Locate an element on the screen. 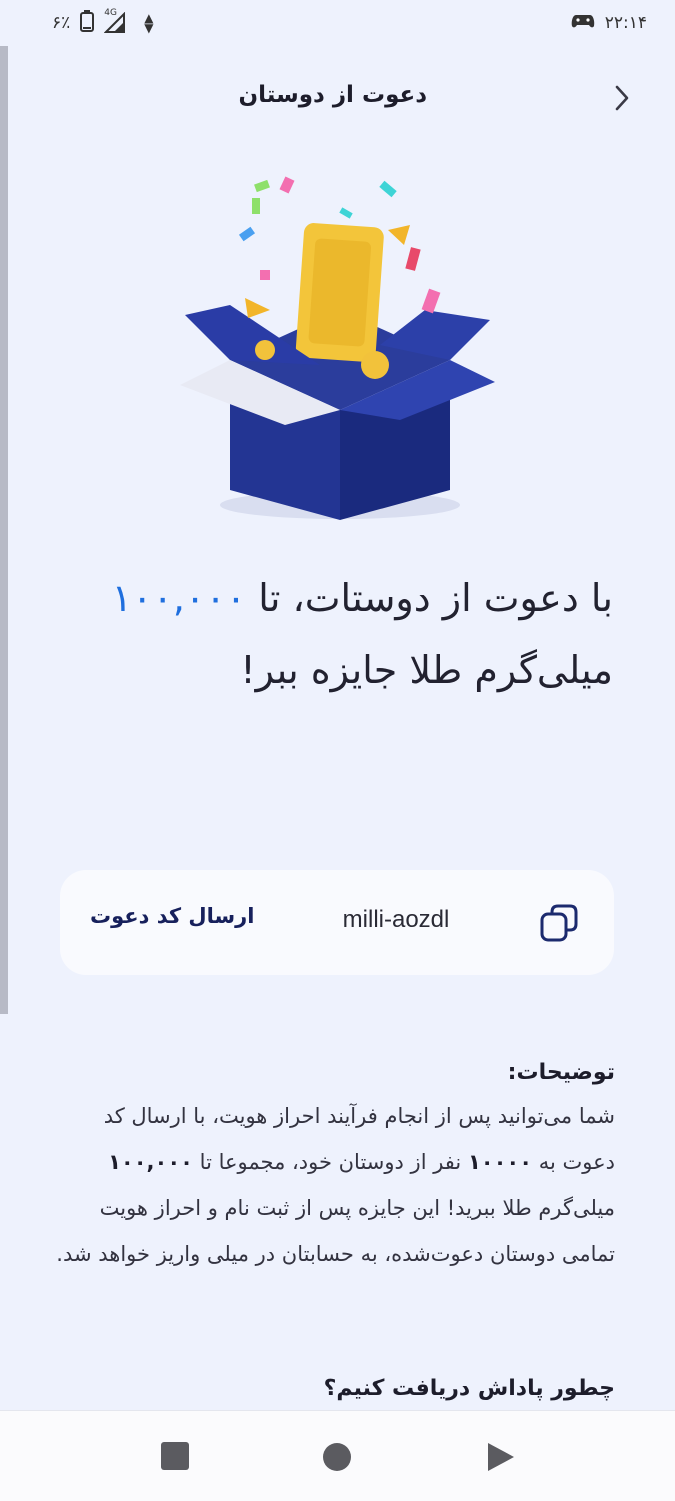  scroll-rail is located at coordinates (4, 530).